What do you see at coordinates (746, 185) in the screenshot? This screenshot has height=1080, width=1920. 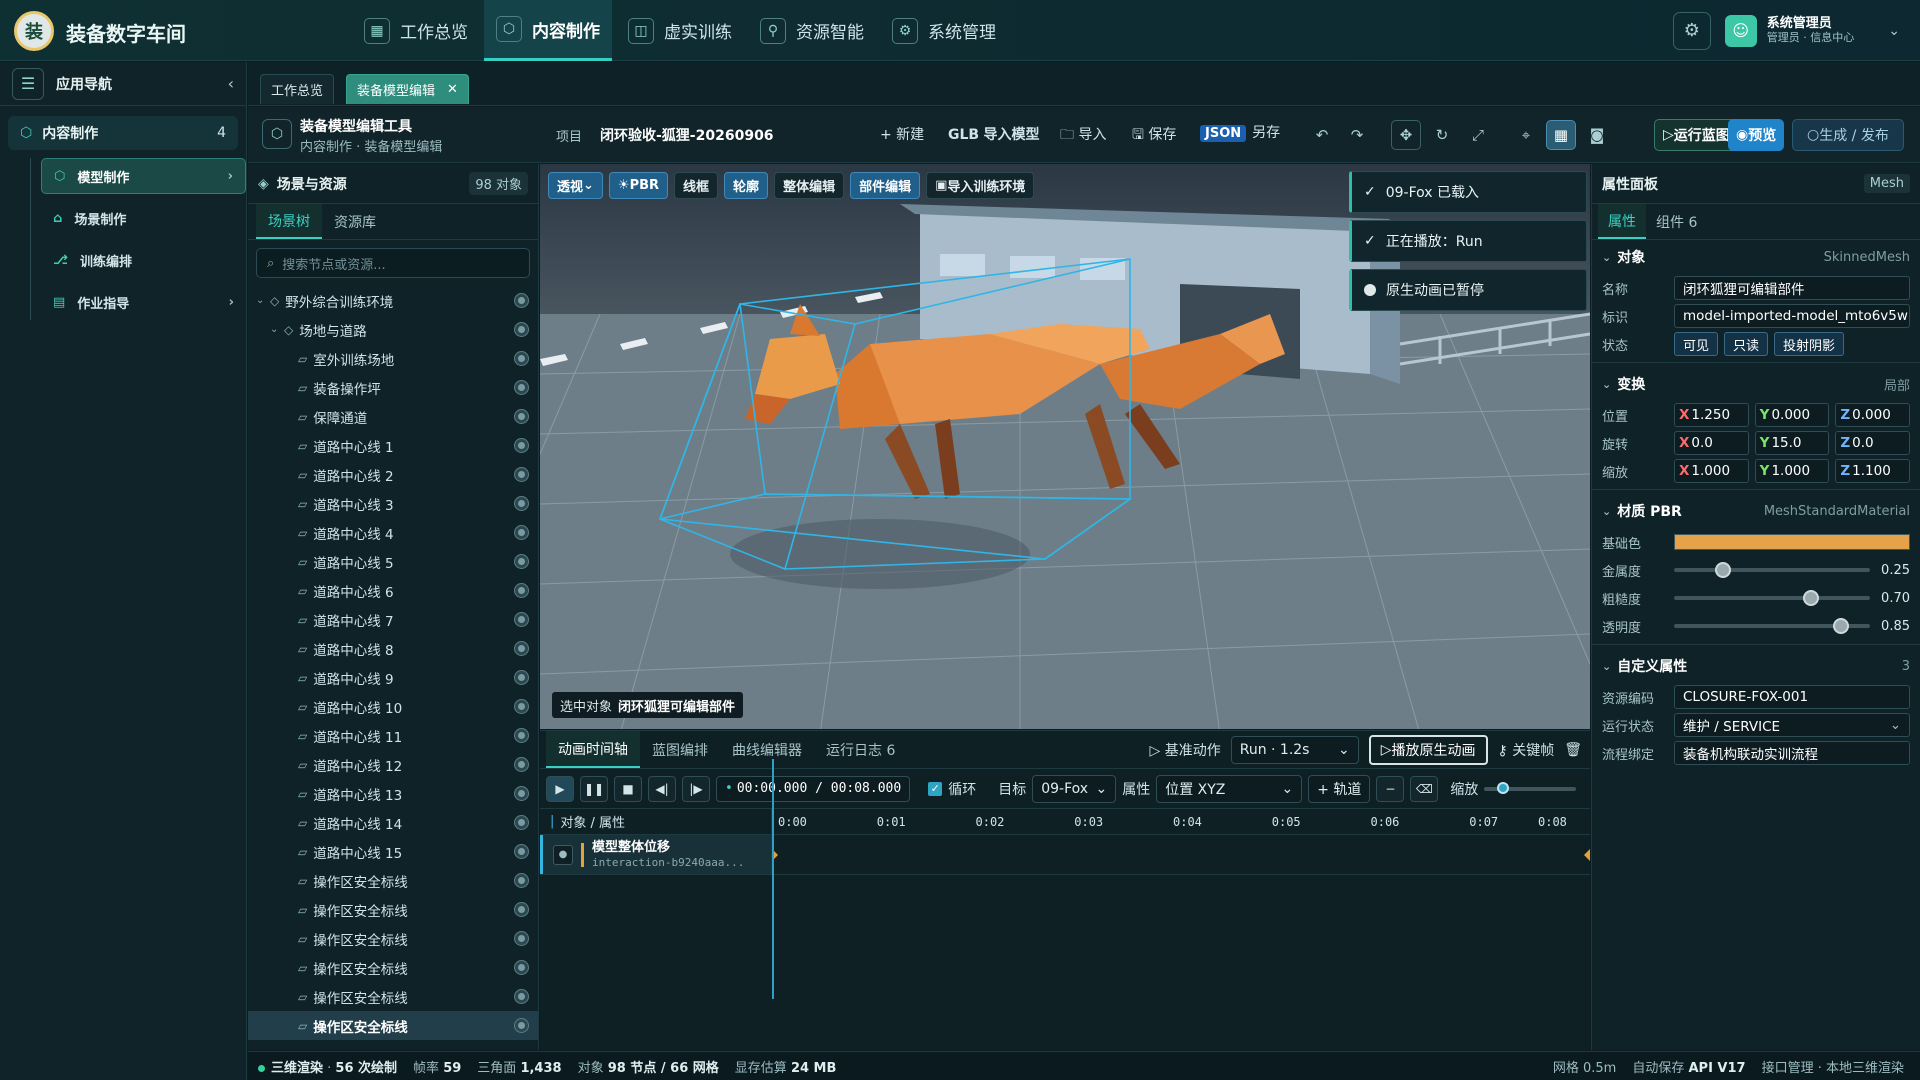 I see `outline-button: 轮廓` at bounding box center [746, 185].